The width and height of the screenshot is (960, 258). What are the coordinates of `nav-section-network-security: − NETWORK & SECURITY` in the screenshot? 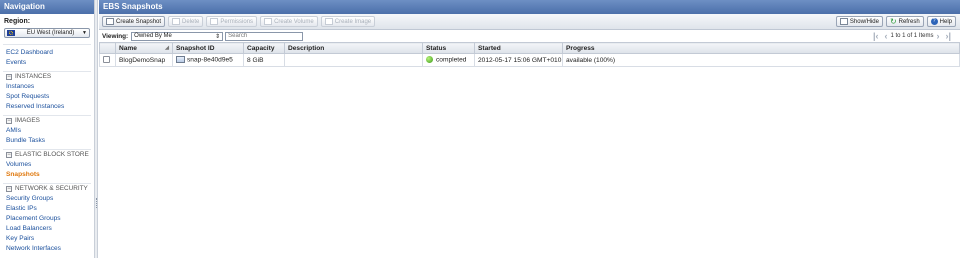 It's located at (47, 189).